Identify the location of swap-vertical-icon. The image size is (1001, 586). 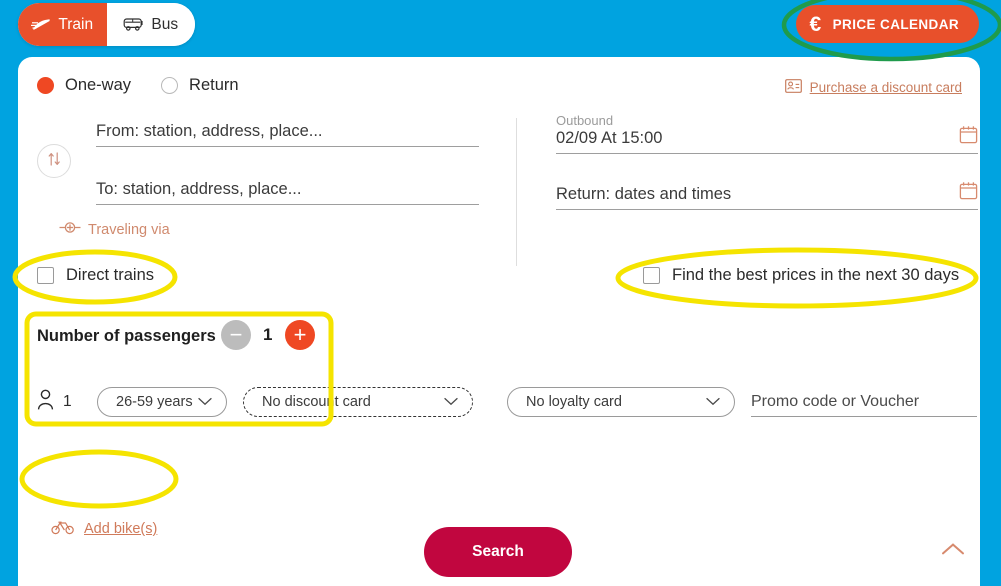
(54, 161).